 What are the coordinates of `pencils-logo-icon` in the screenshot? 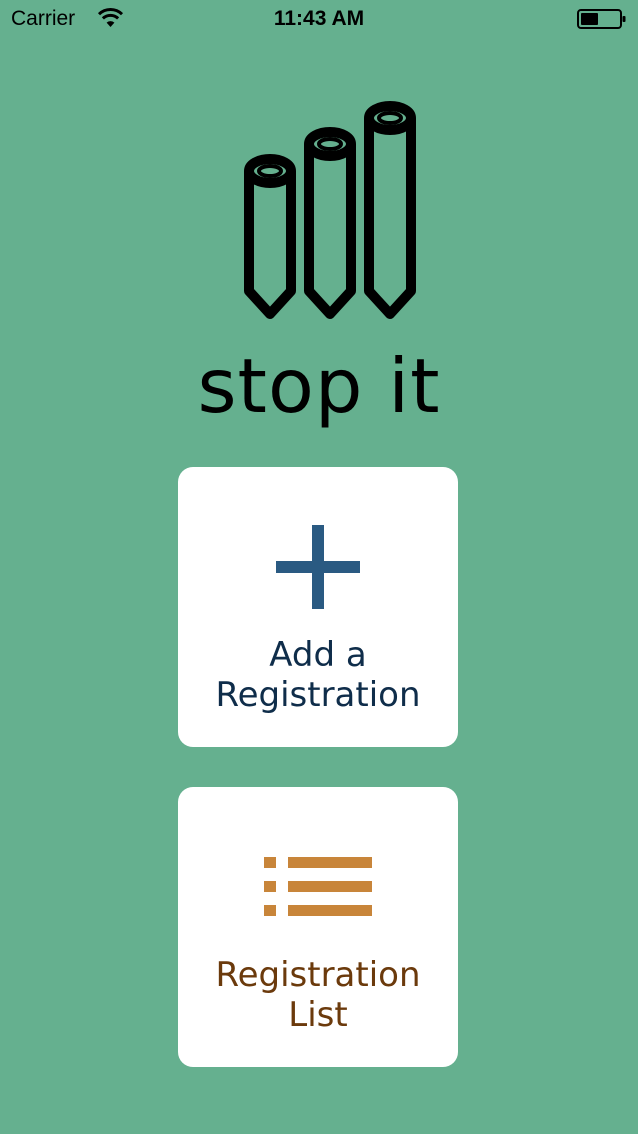 It's located at (330, 210).